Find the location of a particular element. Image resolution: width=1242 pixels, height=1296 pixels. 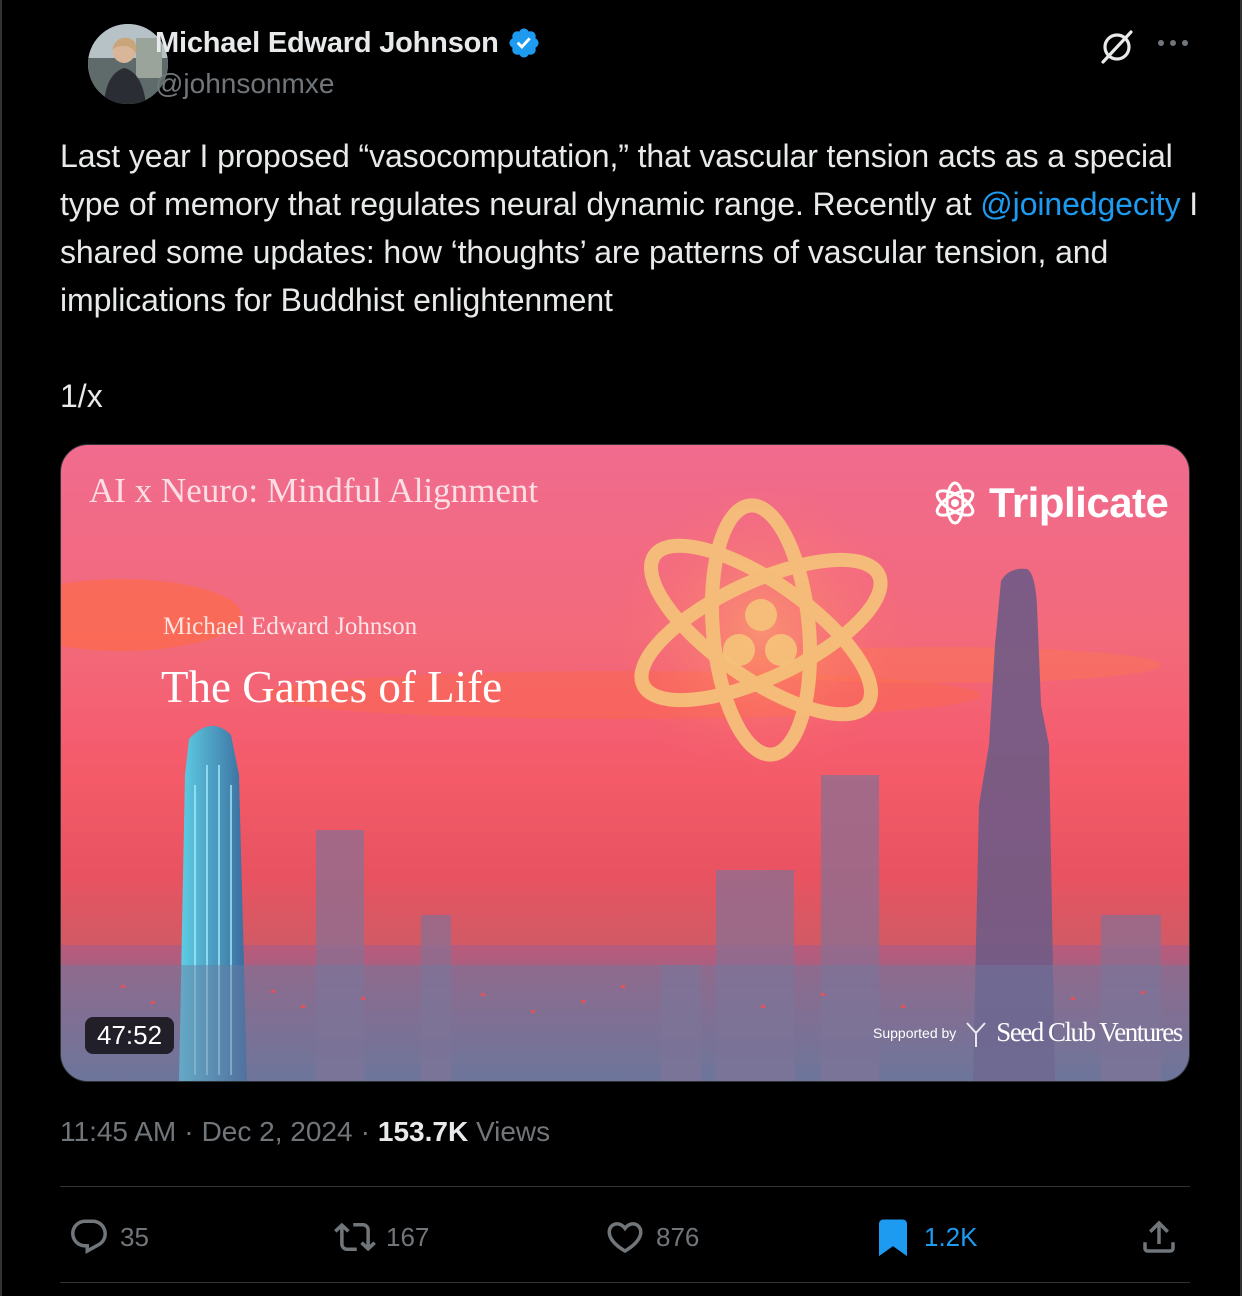

thread-marker: 1/x is located at coordinates (81, 396).